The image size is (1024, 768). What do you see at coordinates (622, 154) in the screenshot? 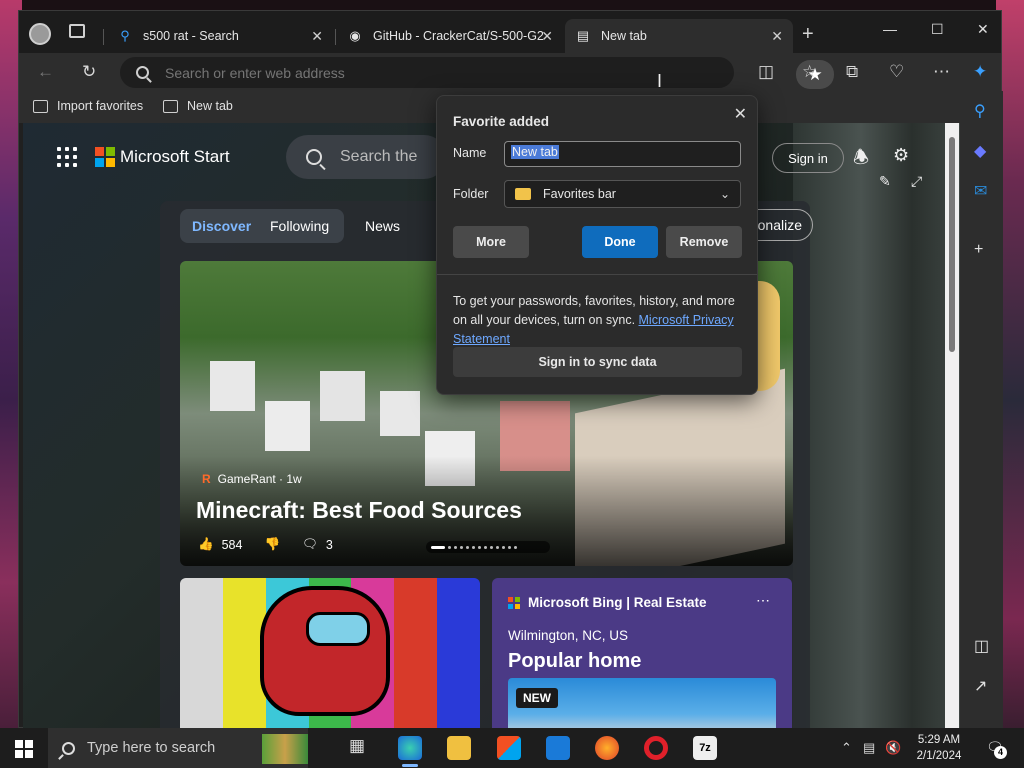
I see `favorite-name-input: New tab` at bounding box center [622, 154].